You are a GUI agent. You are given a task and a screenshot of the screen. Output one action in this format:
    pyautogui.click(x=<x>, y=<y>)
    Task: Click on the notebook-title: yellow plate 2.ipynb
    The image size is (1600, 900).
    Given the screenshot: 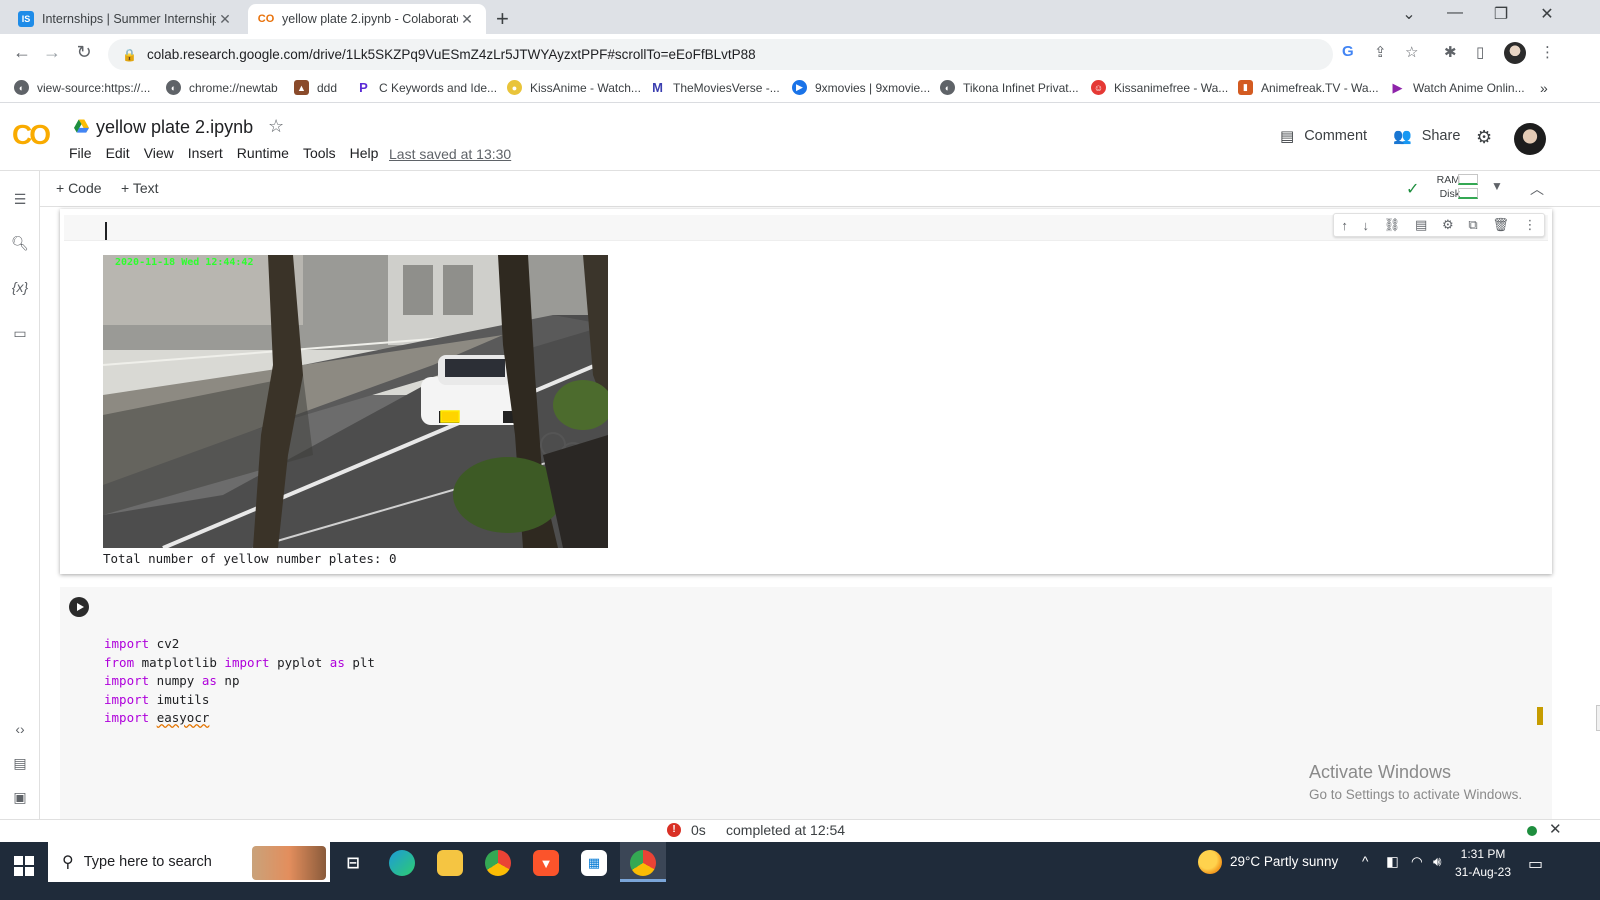 What is the action you would take?
    pyautogui.click(x=174, y=127)
    